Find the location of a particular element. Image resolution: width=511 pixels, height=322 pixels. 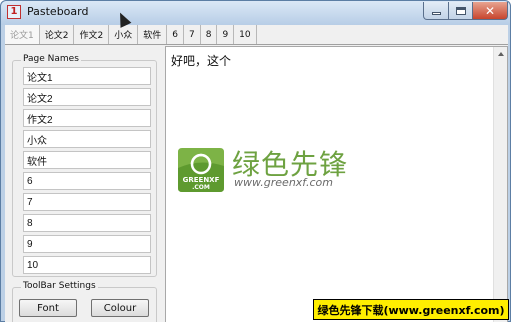

tab-page-4: 小众 is located at coordinates (124, 34).